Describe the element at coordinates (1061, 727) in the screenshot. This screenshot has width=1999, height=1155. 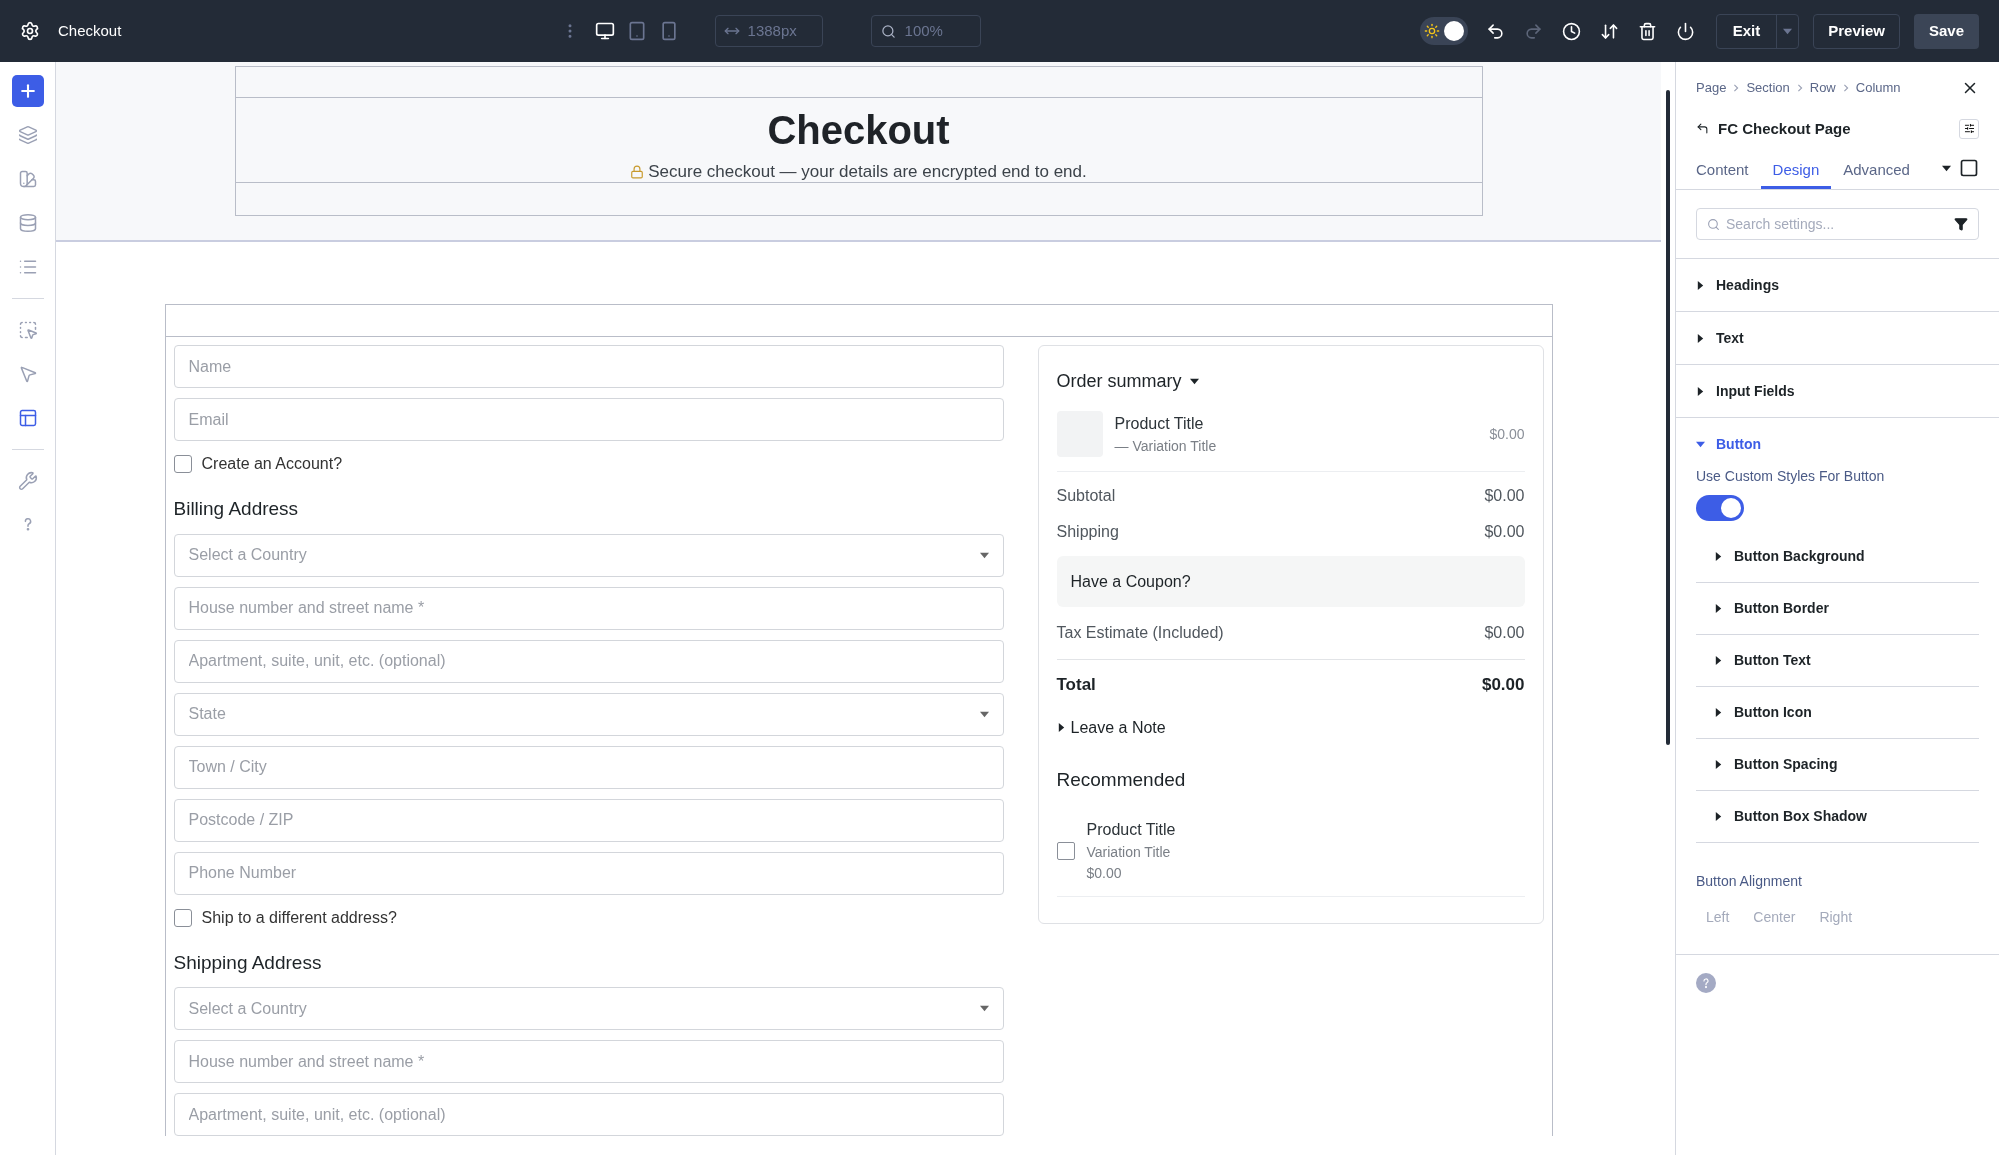
I see `caret-right-icon` at that location.